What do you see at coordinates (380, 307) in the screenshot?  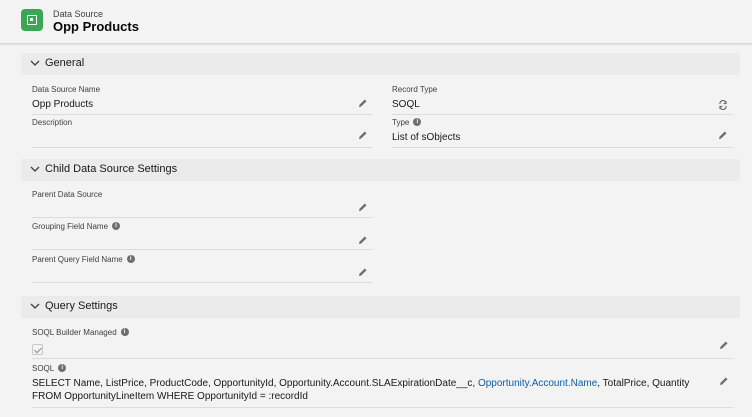 I see `section-query-header: Query Settings` at bounding box center [380, 307].